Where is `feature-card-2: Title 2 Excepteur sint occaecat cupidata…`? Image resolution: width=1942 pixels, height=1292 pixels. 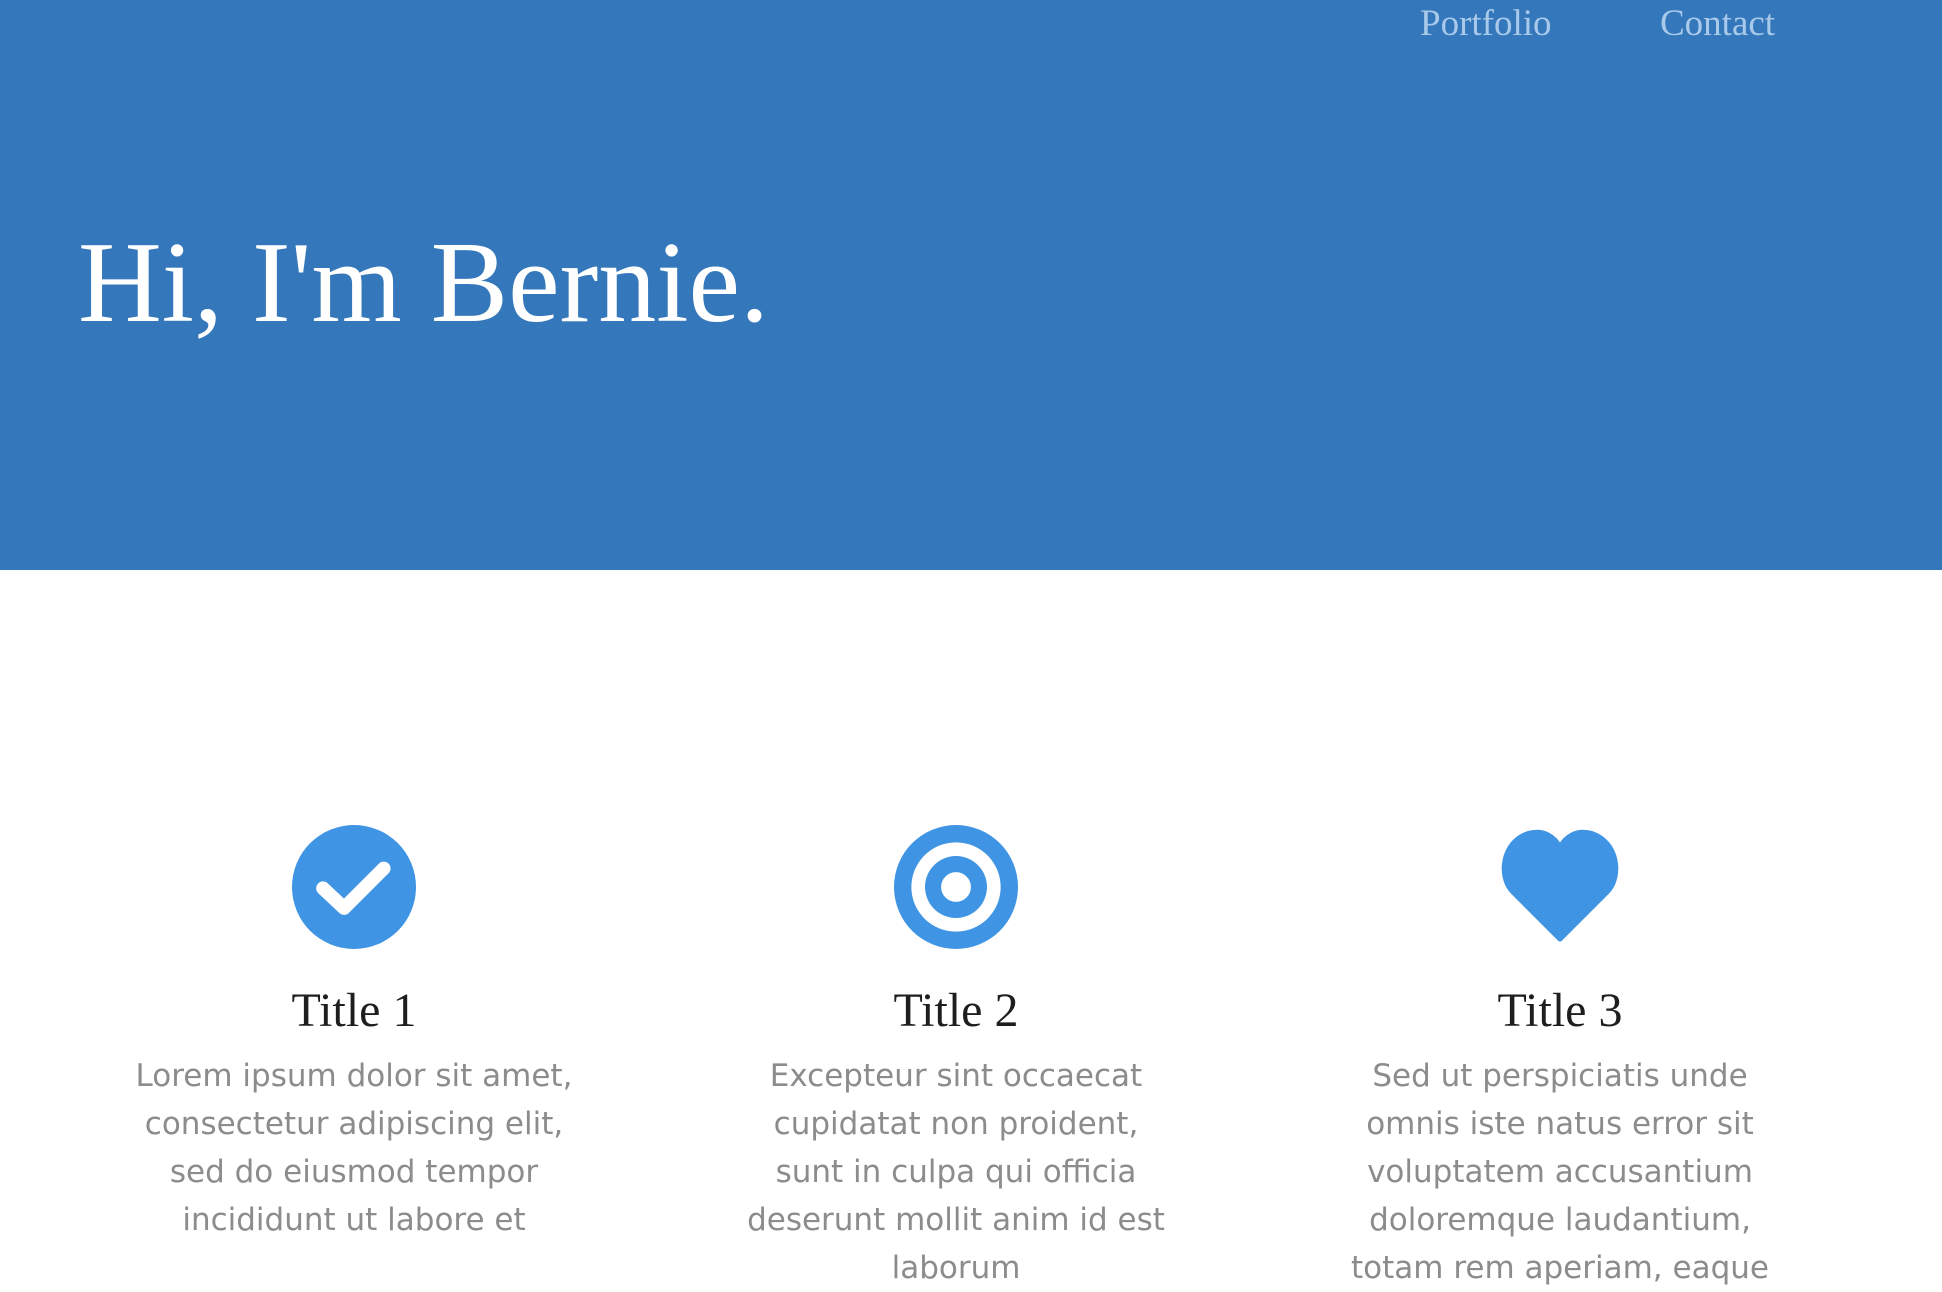 feature-card-2: Title 2 Excepteur sint occaecat cupidata… is located at coordinates (956, 1058).